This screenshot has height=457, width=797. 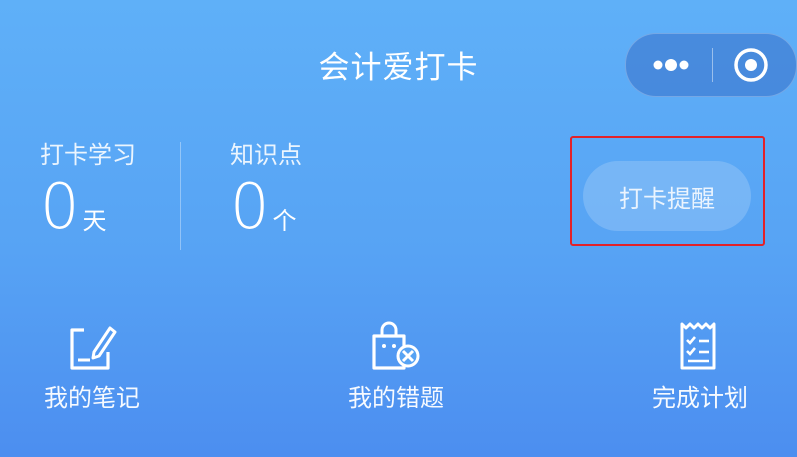 What do you see at coordinates (698, 346) in the screenshot?
I see `checklist-plan-icon` at bounding box center [698, 346].